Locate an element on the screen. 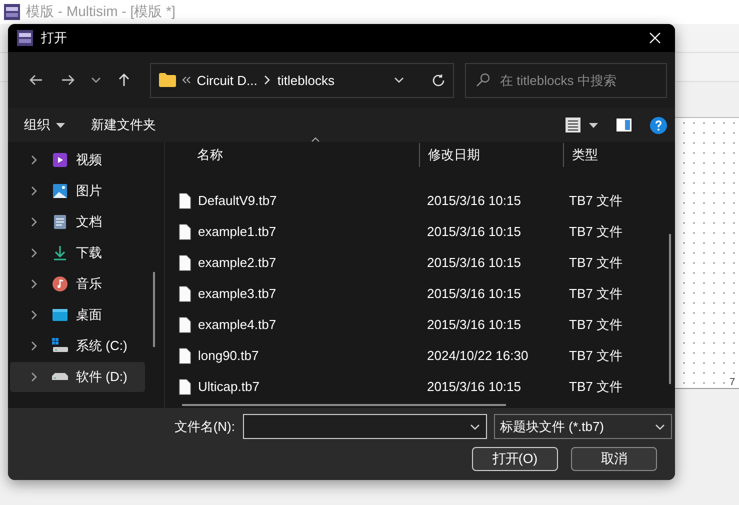 Image resolution: width=739 pixels, height=505 pixels. folder-icon is located at coordinates (167, 80).